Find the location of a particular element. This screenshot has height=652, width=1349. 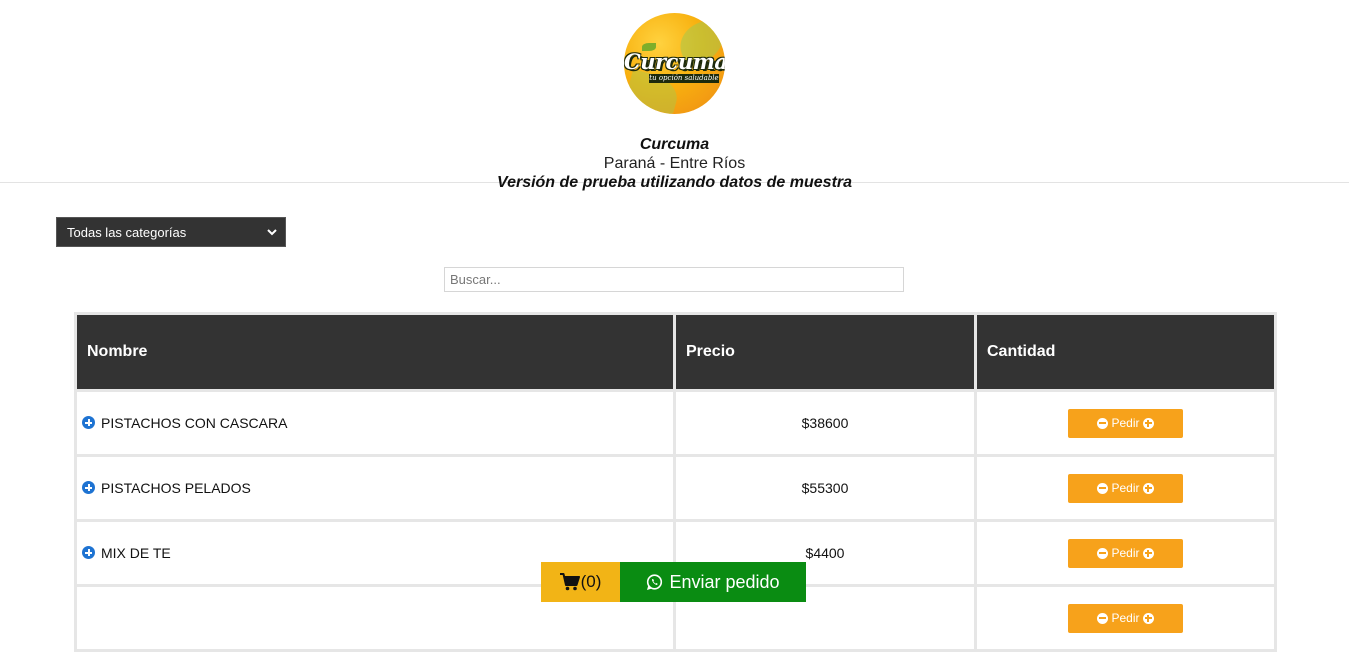

category-select-value: Todas las categorías is located at coordinates (127, 232).